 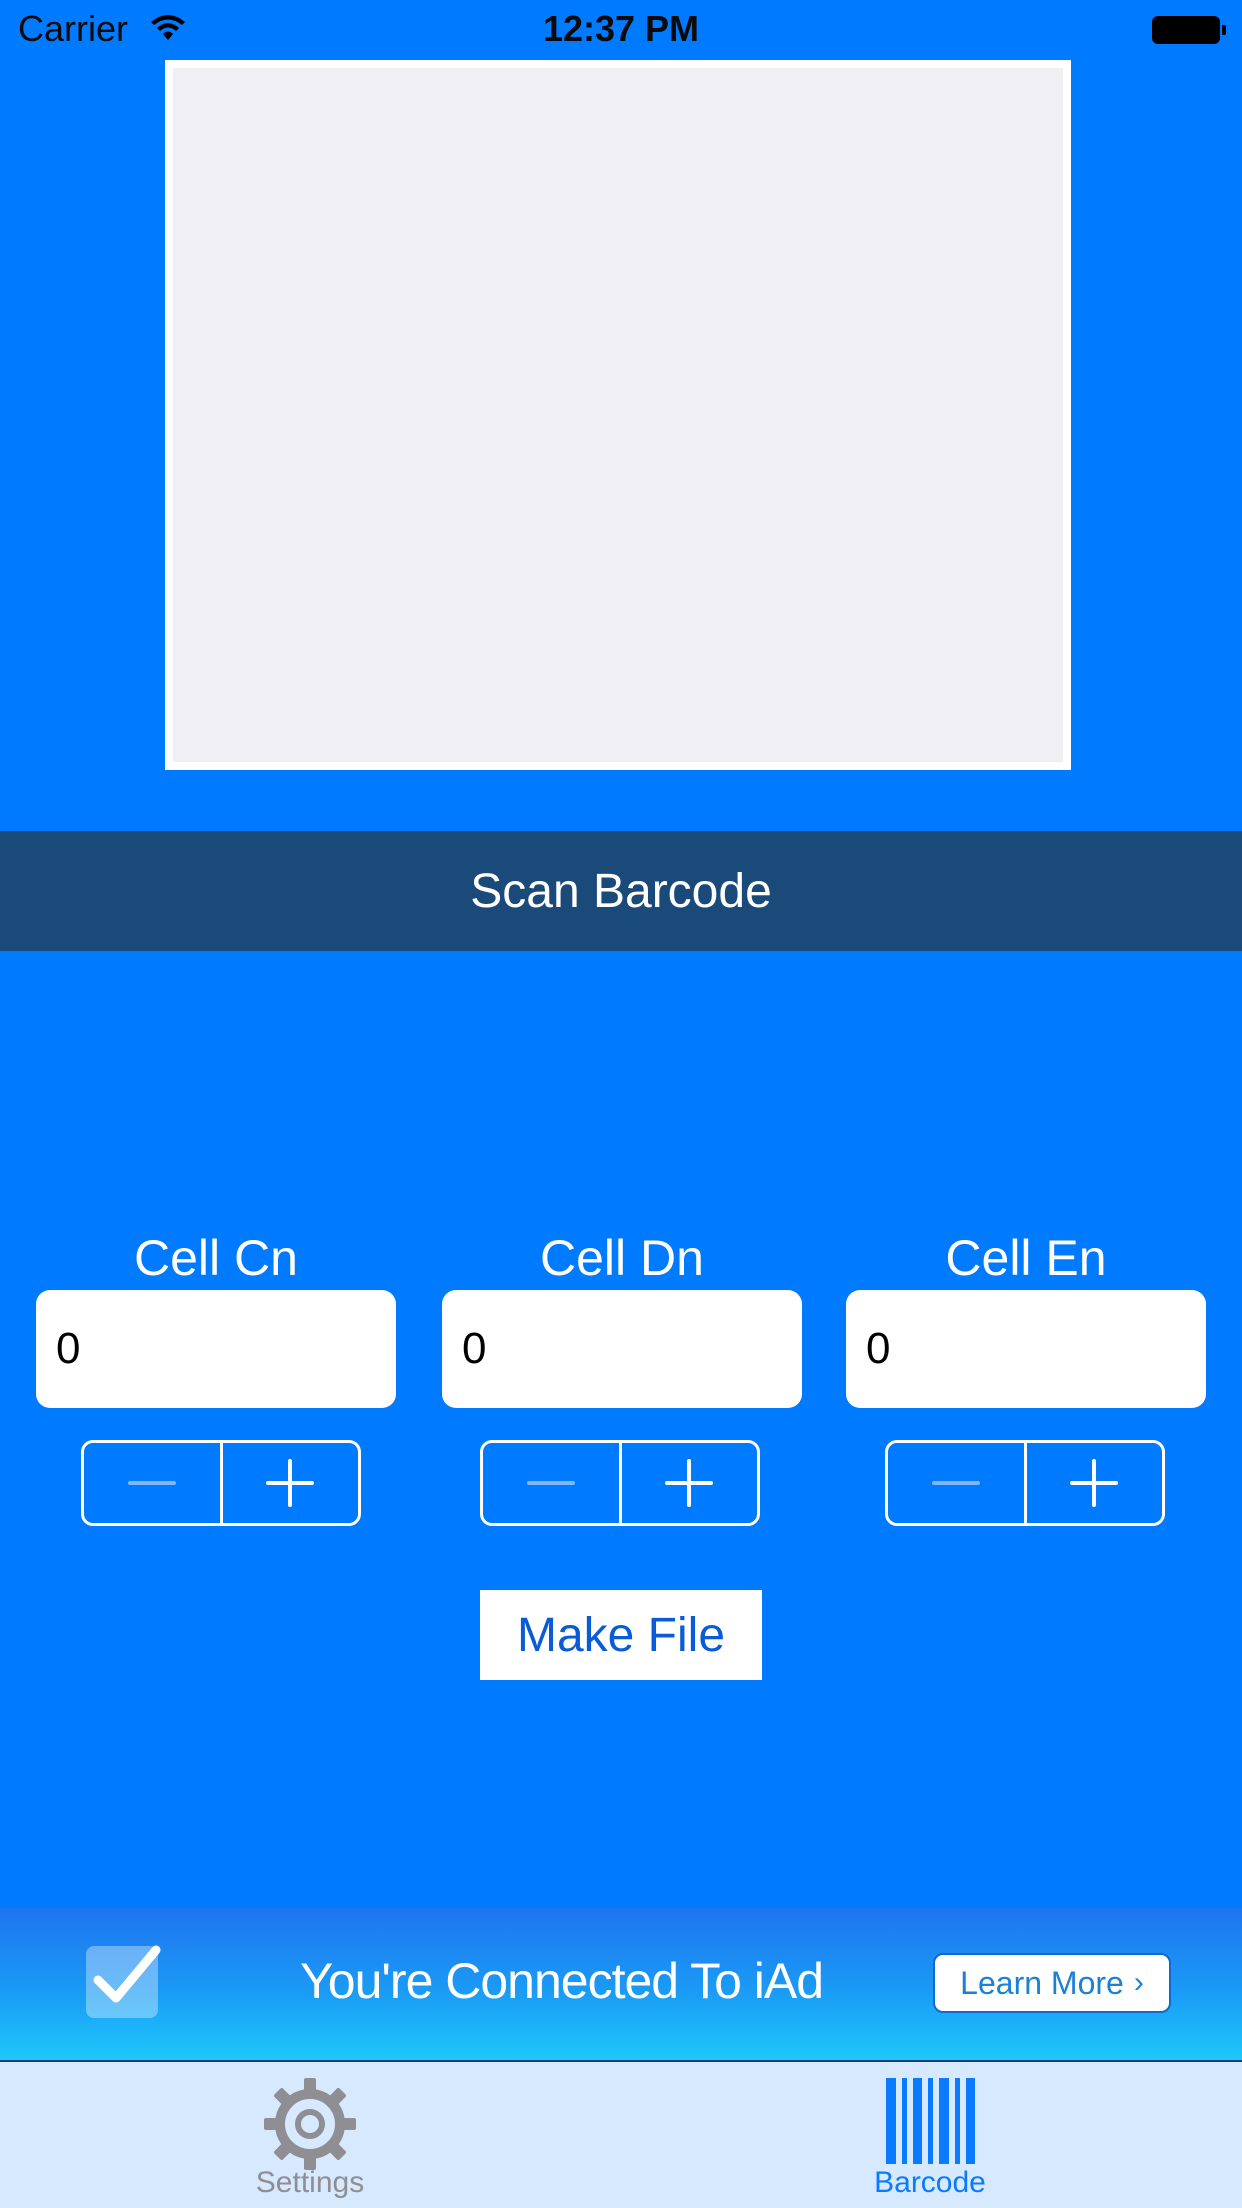 I want to click on cell-en-group: Cell En, so click(x=1026, y=1318).